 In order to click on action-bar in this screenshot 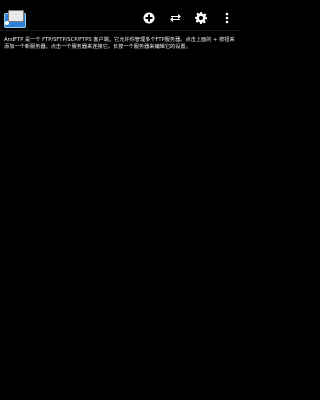, I will do `click(120, 18)`.